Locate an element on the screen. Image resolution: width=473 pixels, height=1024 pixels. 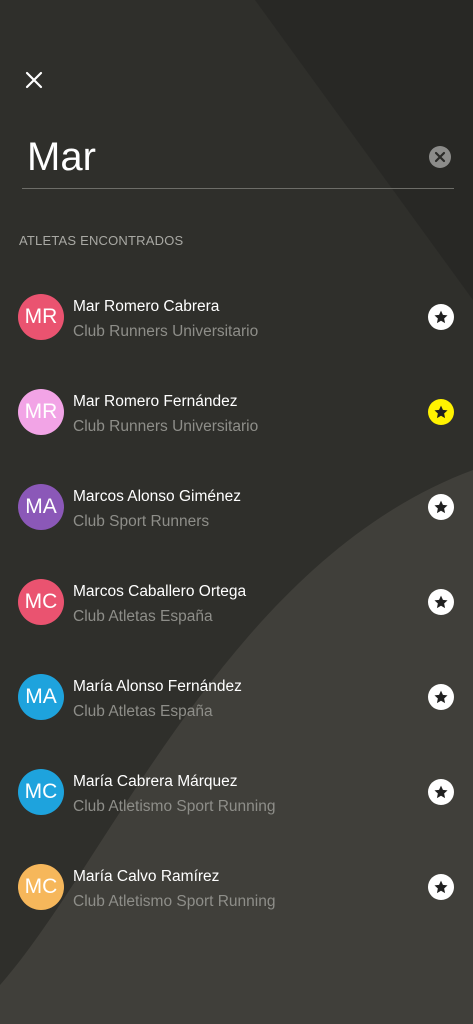
search-field is located at coordinates (238, 157).